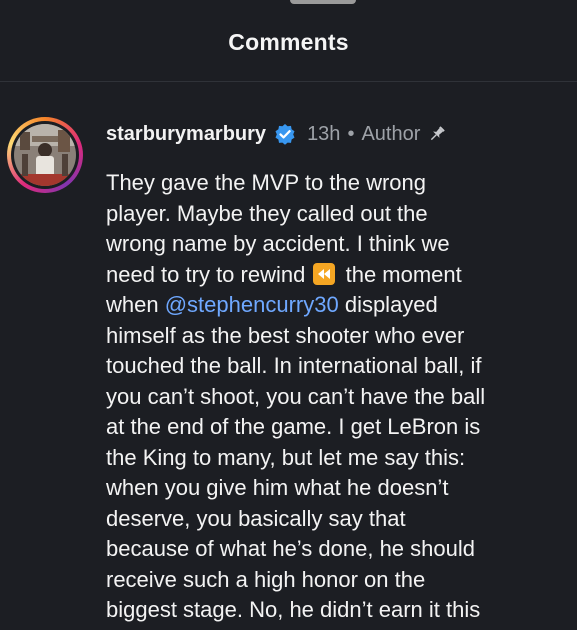 This screenshot has height=630, width=577. What do you see at coordinates (391, 304) in the screenshot?
I see `comment-text-segment: displayed` at bounding box center [391, 304].